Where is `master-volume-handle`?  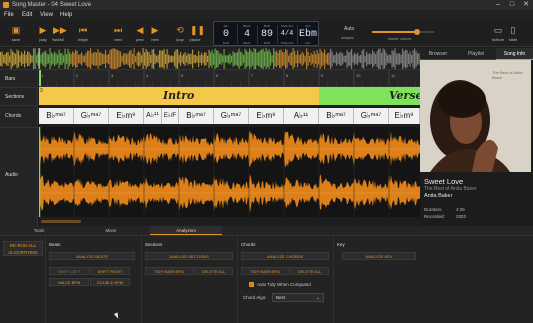
master-volume-handle is located at coordinates (416, 32).